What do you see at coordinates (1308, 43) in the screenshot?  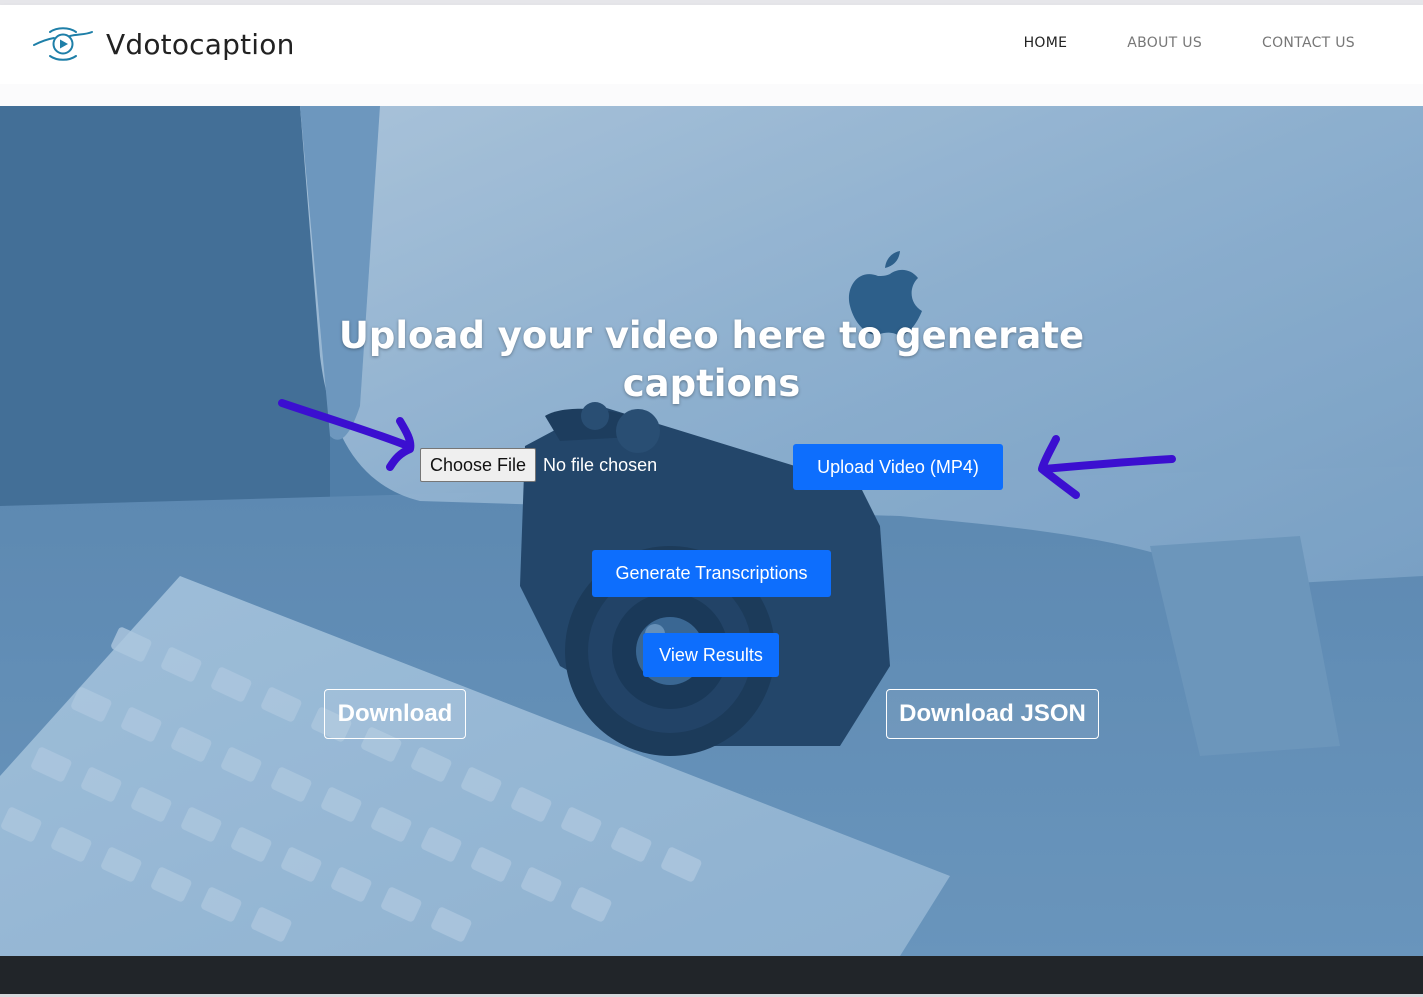 I see `nav-contact-link: CONTACT US` at bounding box center [1308, 43].